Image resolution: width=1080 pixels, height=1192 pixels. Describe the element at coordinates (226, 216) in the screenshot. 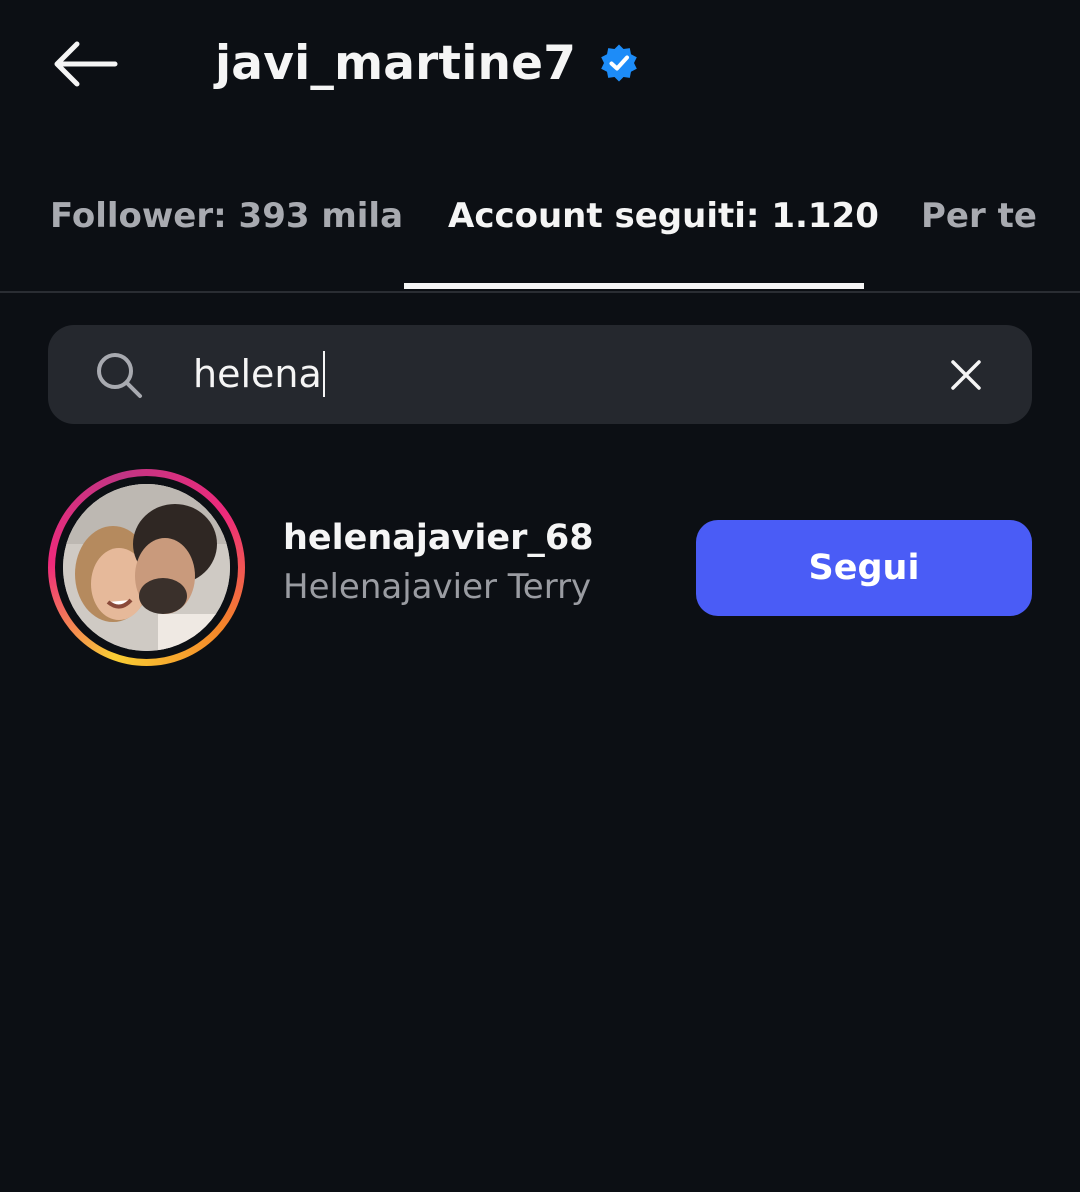

I see `tab-followers: Follower: 393 mila` at that location.